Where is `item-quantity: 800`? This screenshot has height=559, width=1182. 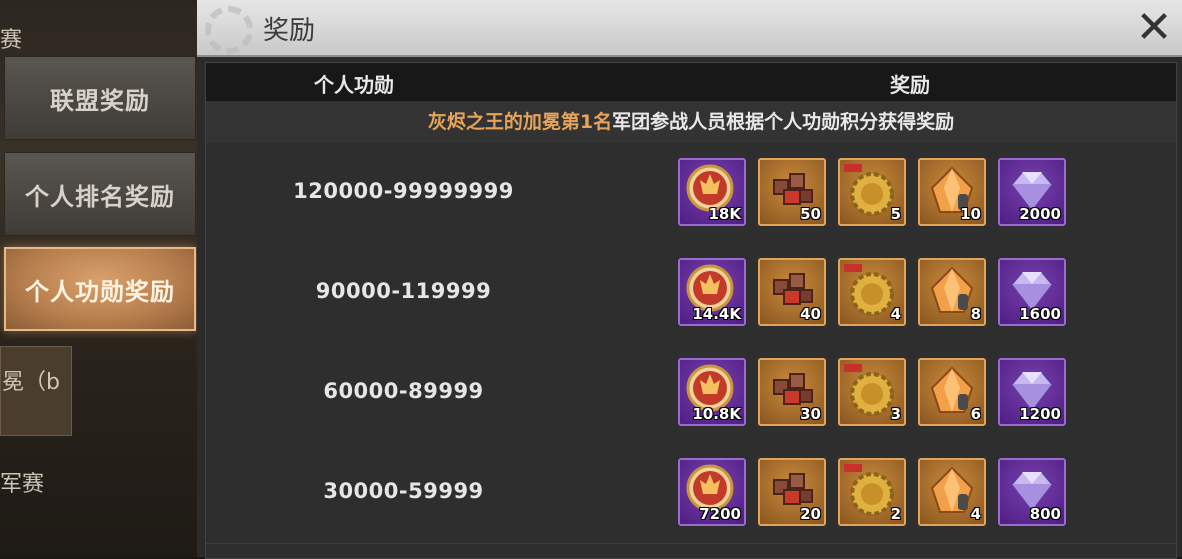
item-quantity: 800 is located at coordinates (1045, 514).